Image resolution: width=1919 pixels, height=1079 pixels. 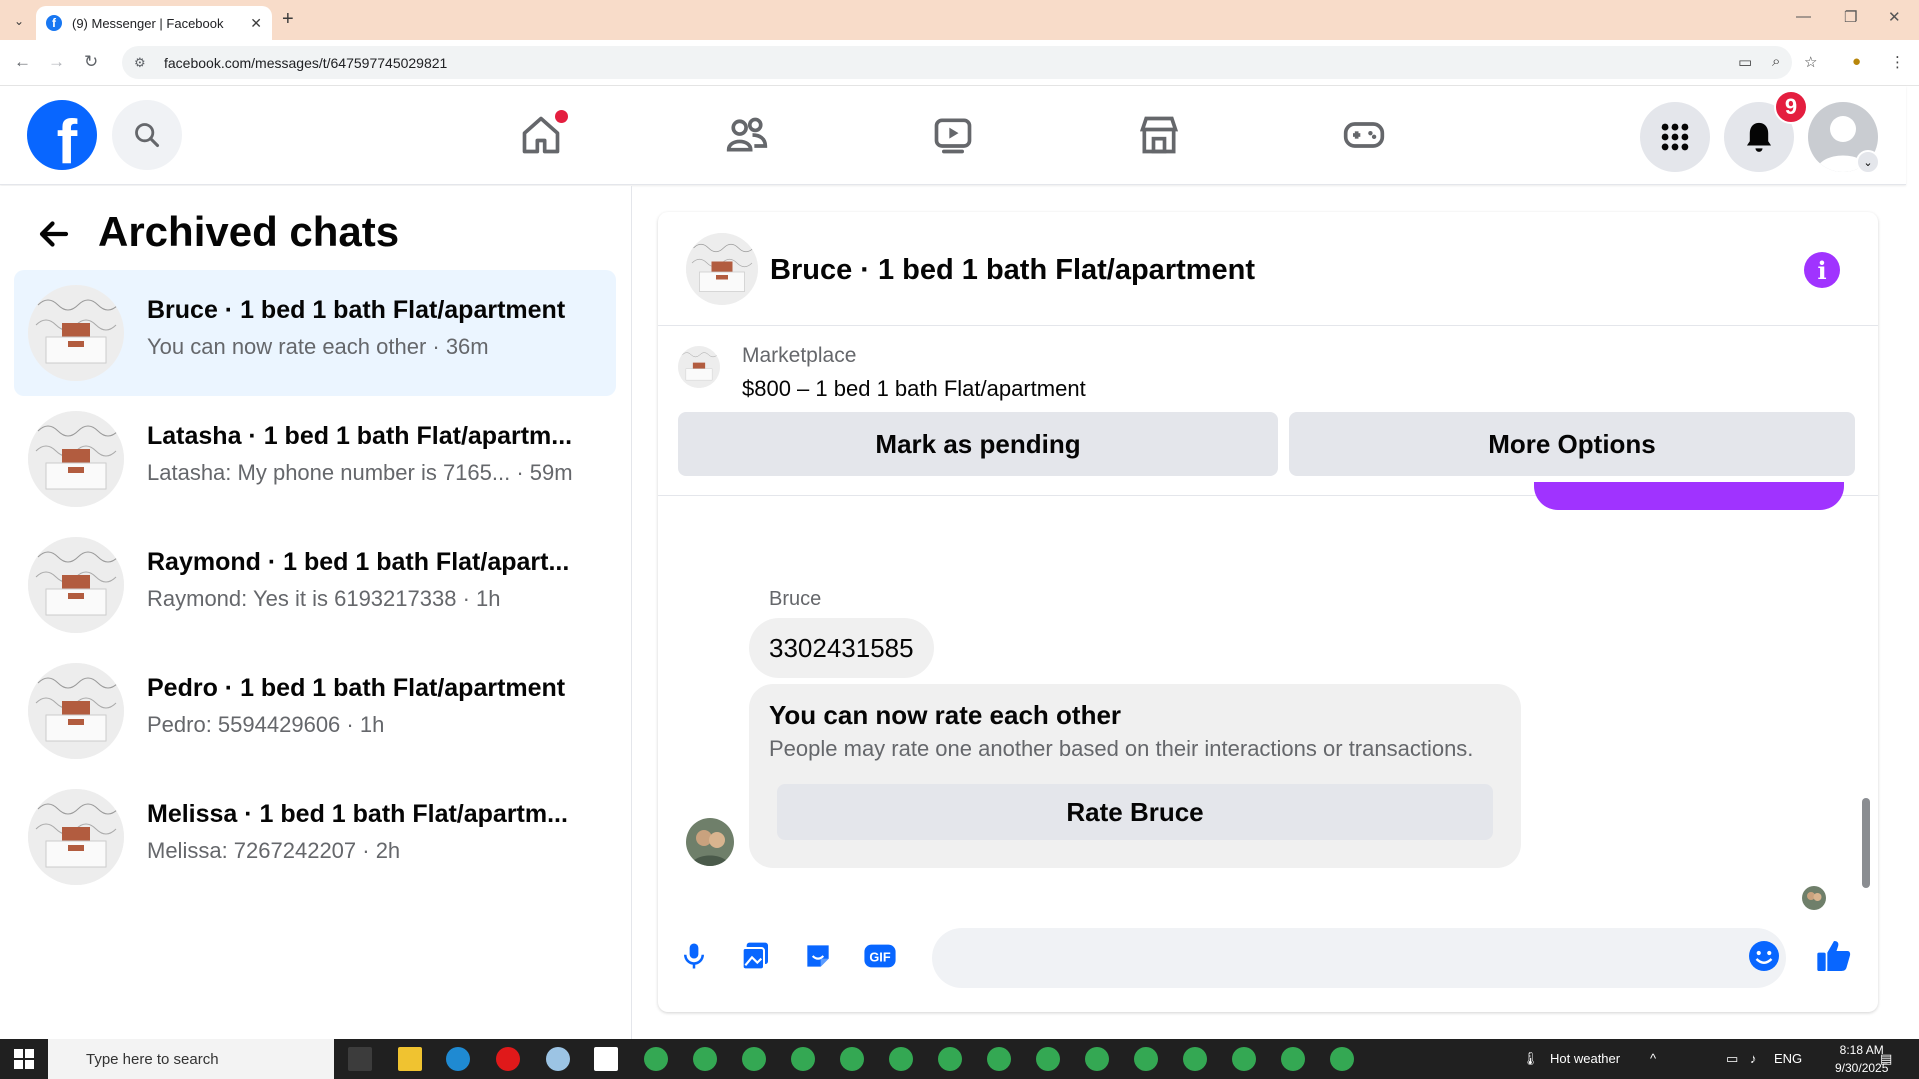 I want to click on chat-preview: Melissa: 7267242207 · 2h, so click(x=274, y=850).